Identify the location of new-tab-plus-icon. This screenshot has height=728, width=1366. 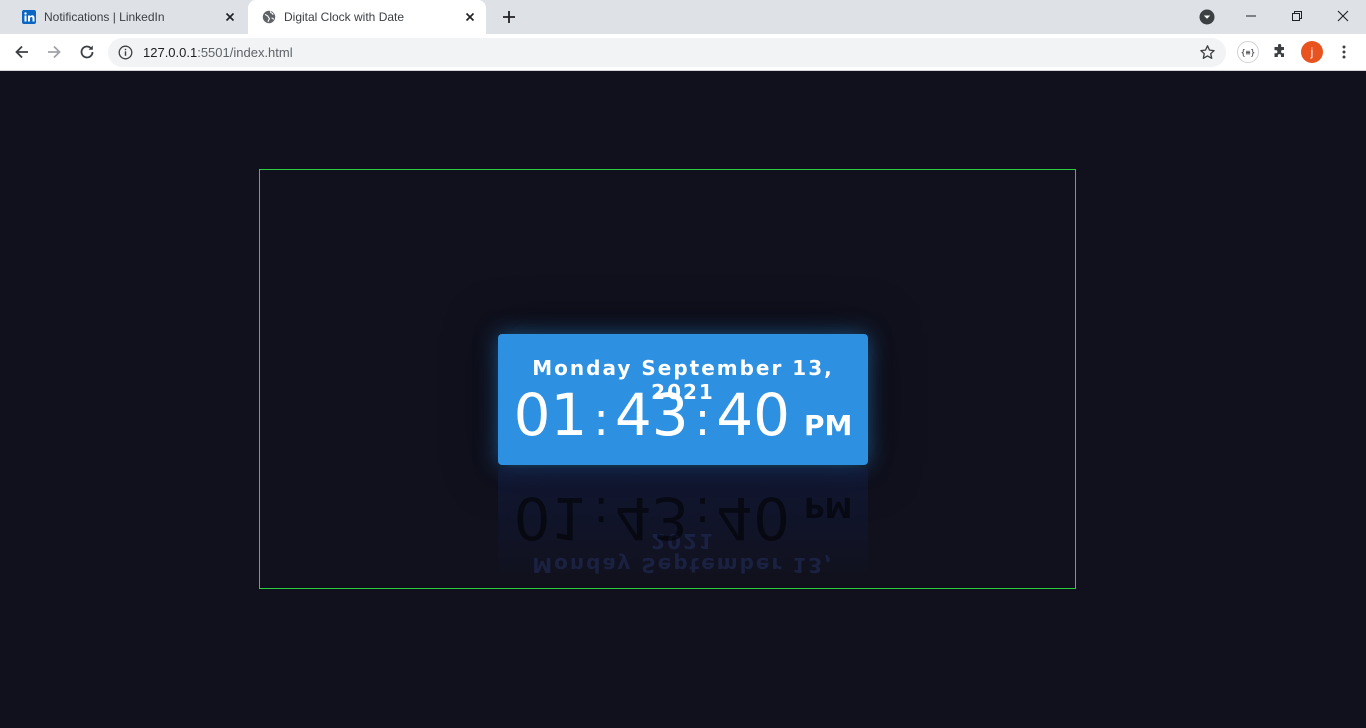
(509, 17).